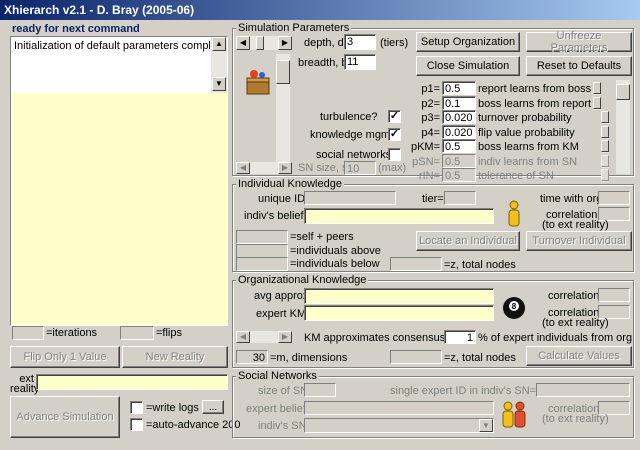 Image resolution: width=640 pixels, height=450 pixels. What do you see at coordinates (399, 313) in the screenshot?
I see `expert-km-field` at bounding box center [399, 313].